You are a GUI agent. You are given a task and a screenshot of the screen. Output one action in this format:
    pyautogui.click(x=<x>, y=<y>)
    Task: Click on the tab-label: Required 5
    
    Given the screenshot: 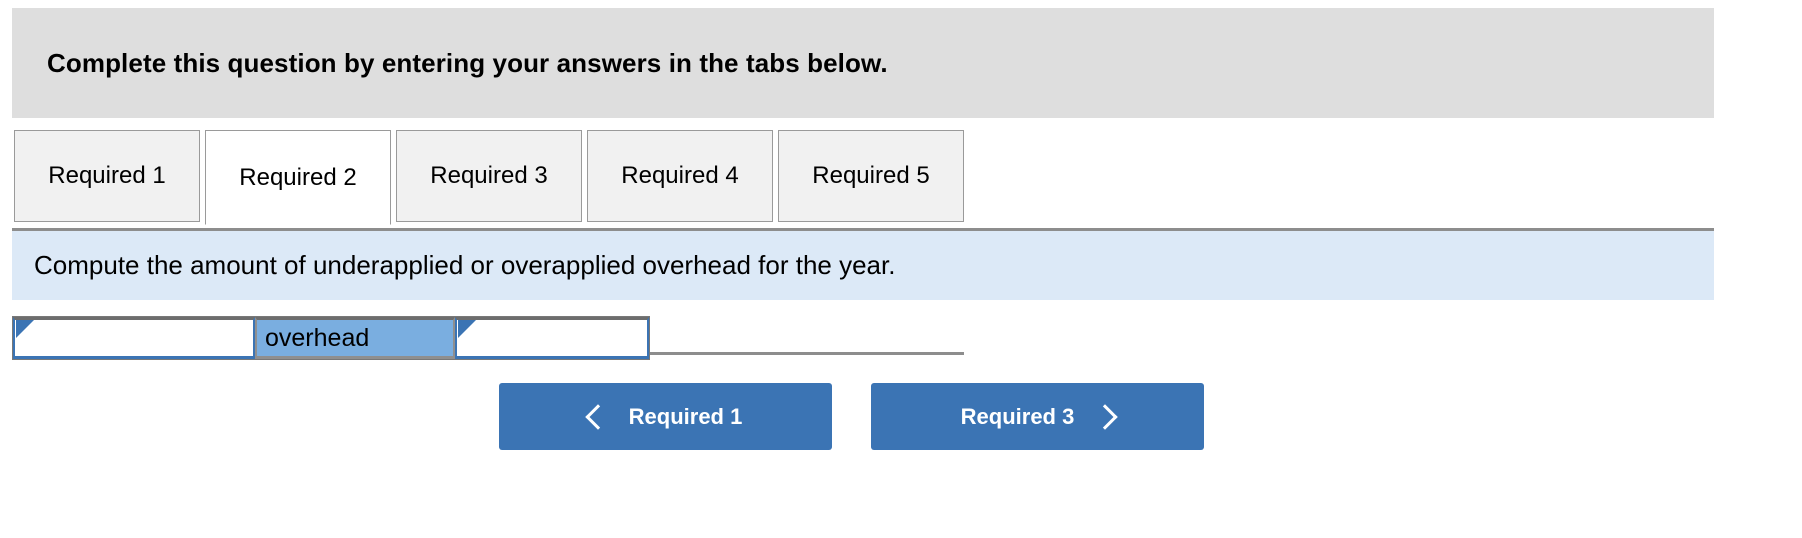 What is the action you would take?
    pyautogui.click(x=871, y=175)
    